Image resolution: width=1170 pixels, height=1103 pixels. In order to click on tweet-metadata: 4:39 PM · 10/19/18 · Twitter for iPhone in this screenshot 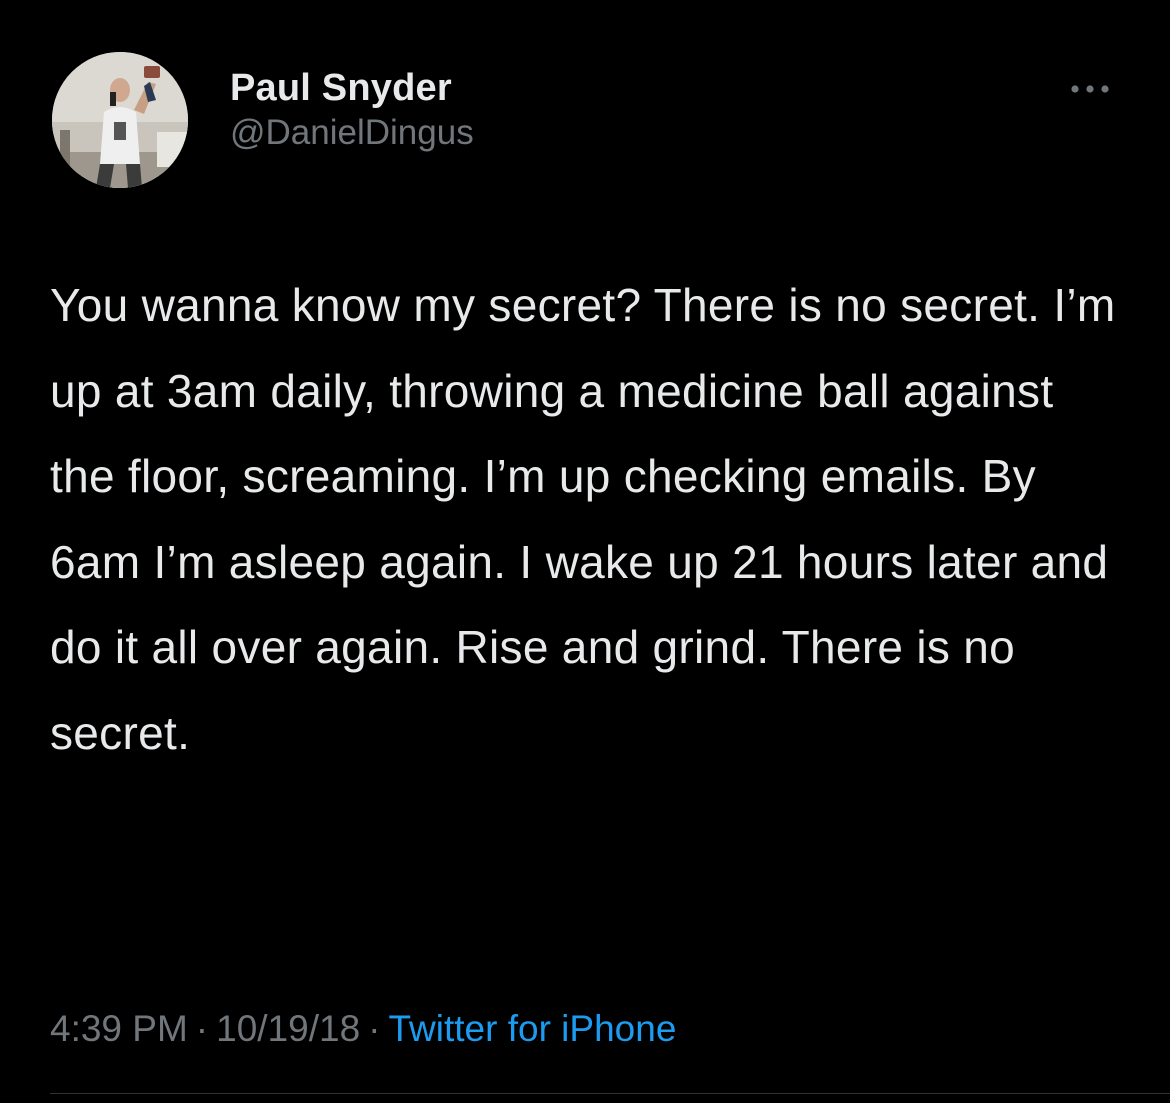, I will do `click(363, 1029)`.